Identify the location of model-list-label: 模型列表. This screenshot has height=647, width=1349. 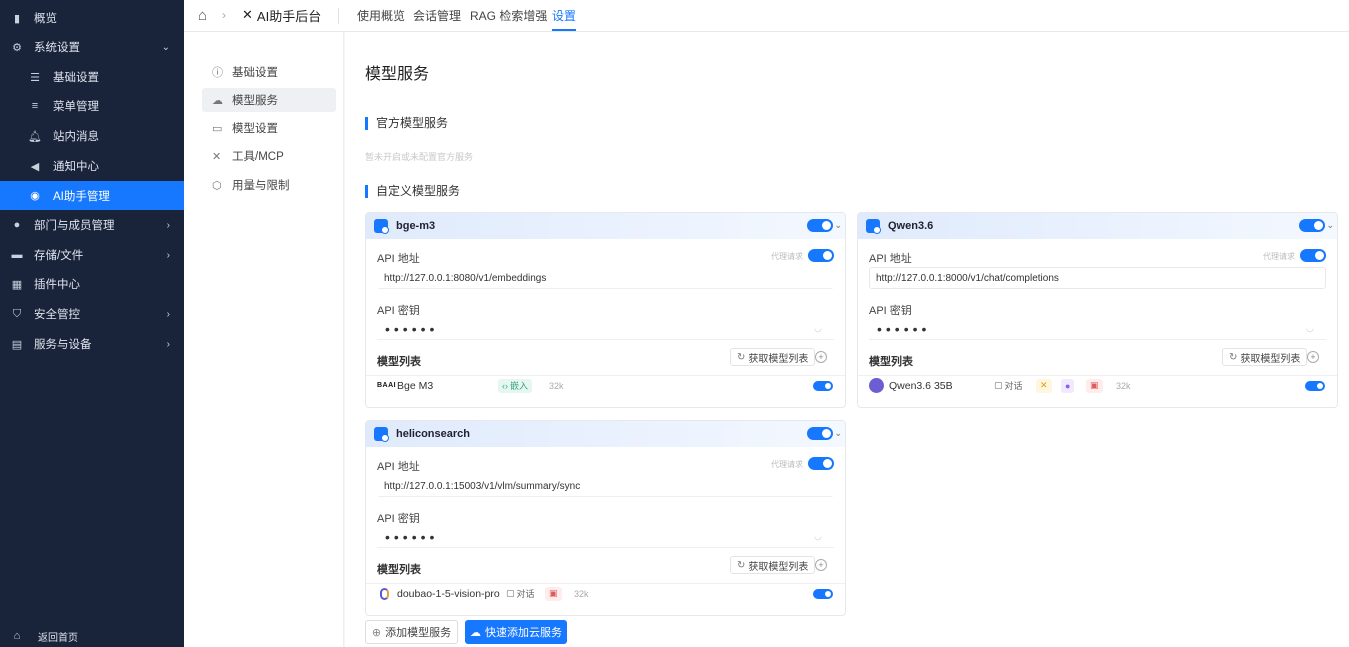
(399, 362).